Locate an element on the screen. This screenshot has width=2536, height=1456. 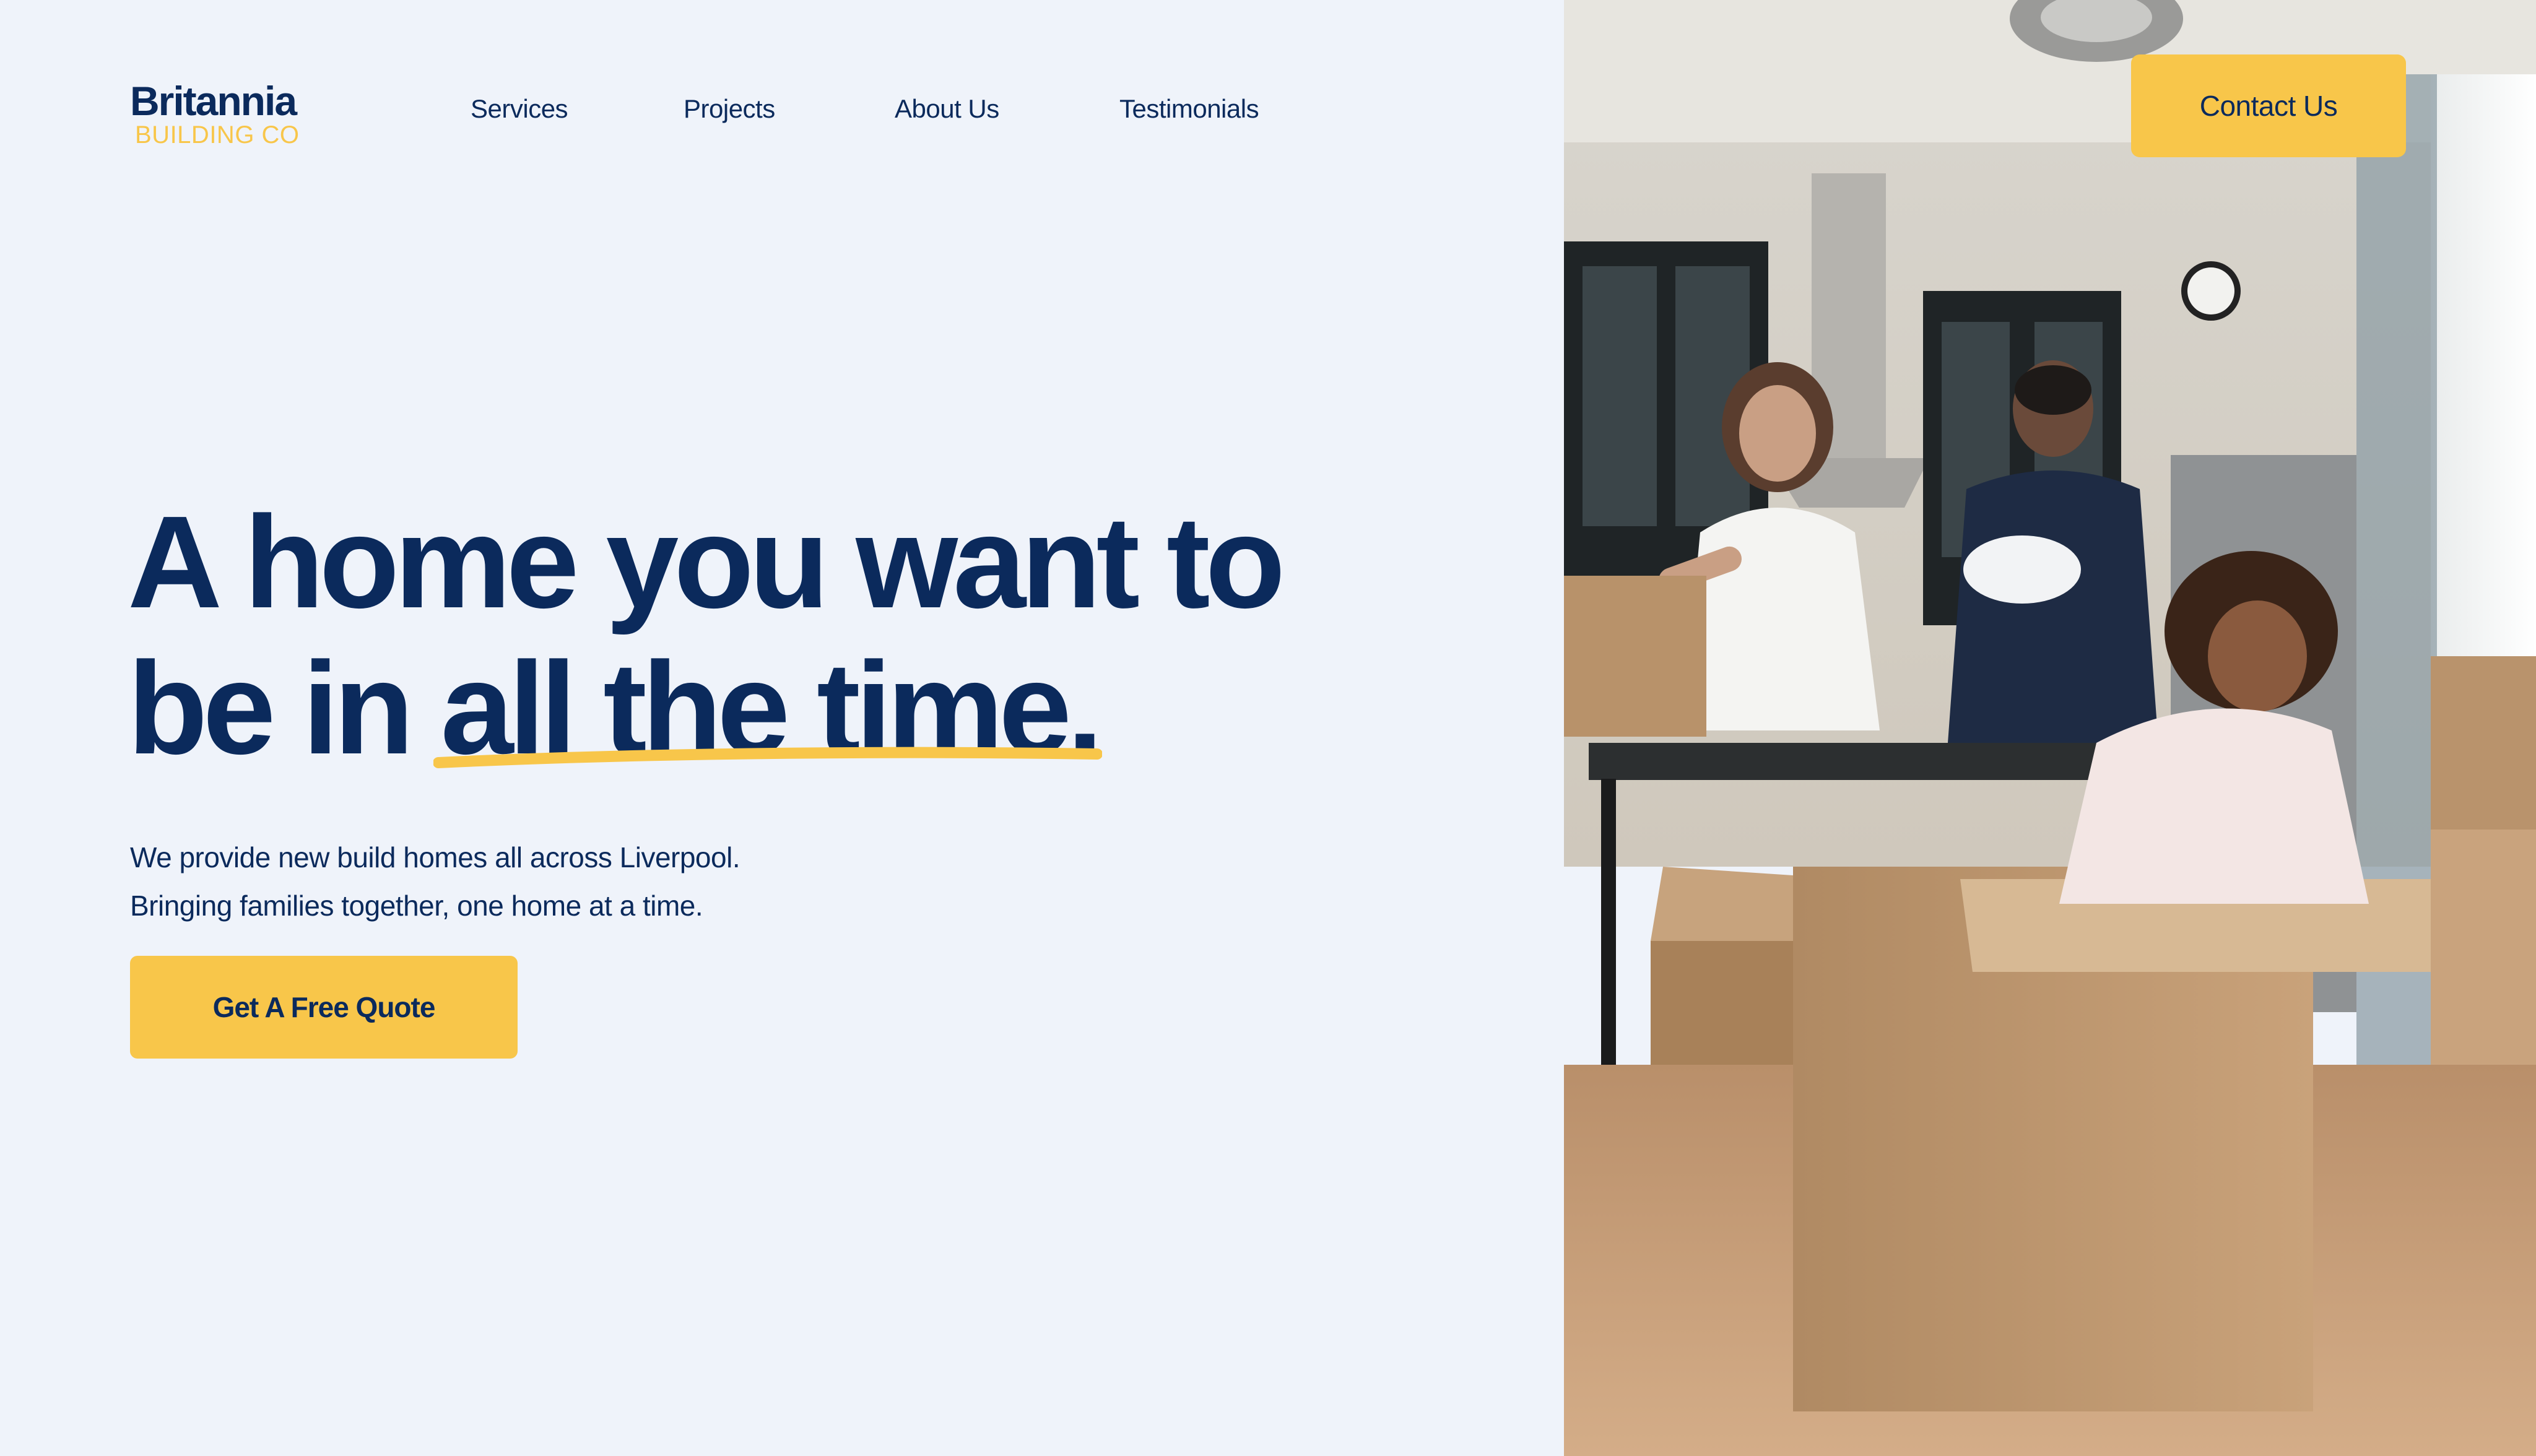
brand-logo: Britannia BUILDING CO is located at coordinates (215, 114).